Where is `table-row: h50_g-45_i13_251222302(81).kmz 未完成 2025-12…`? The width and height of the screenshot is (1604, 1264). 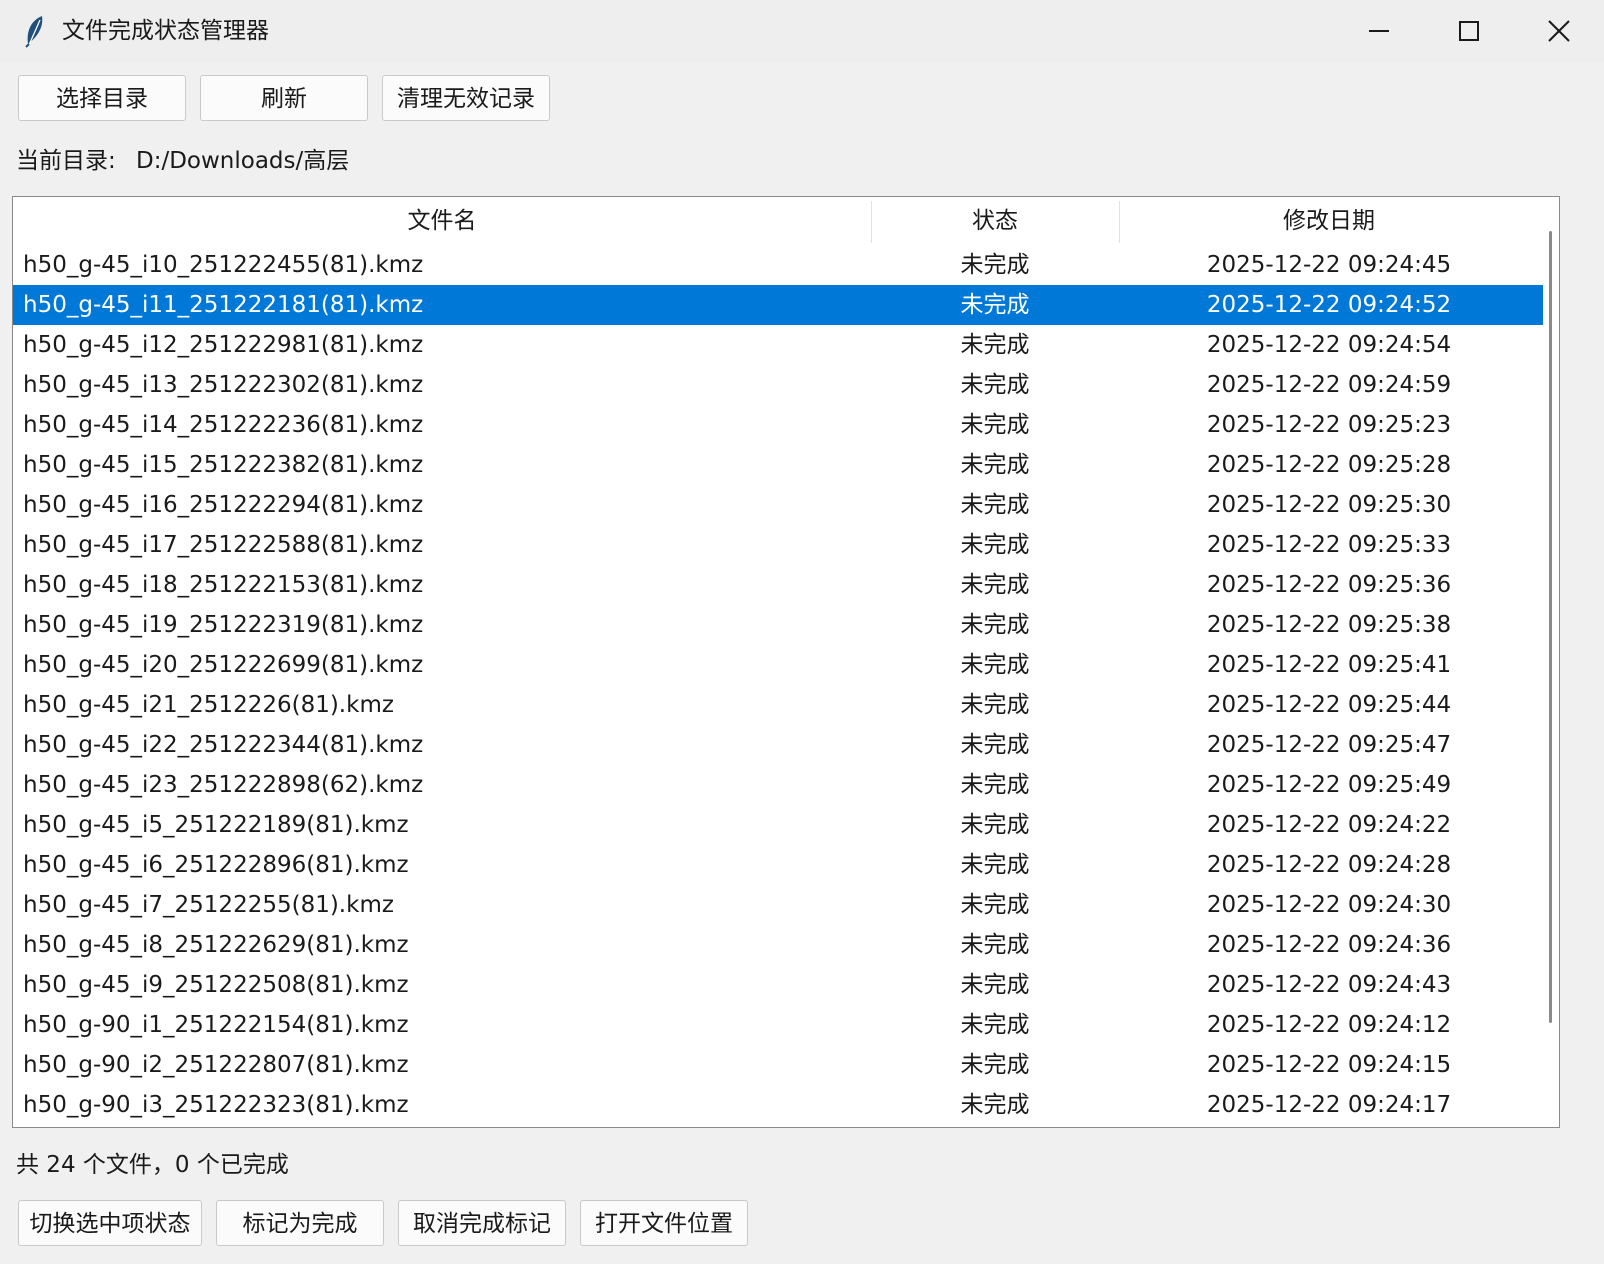 table-row: h50_g-45_i13_251222302(81).kmz 未完成 2025-12… is located at coordinates (778, 385).